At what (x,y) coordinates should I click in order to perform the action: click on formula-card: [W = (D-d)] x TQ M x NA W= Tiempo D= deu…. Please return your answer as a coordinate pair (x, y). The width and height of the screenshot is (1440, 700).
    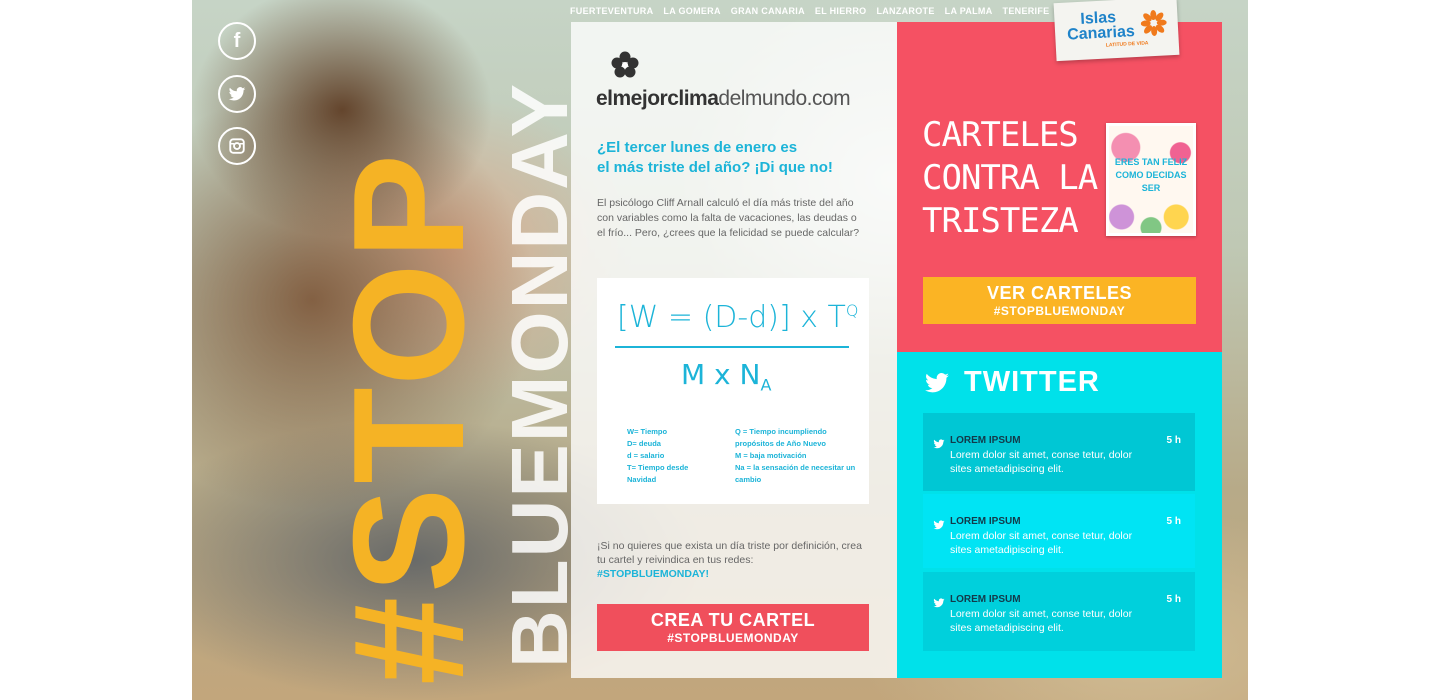
    Looking at the image, I should click on (733, 391).